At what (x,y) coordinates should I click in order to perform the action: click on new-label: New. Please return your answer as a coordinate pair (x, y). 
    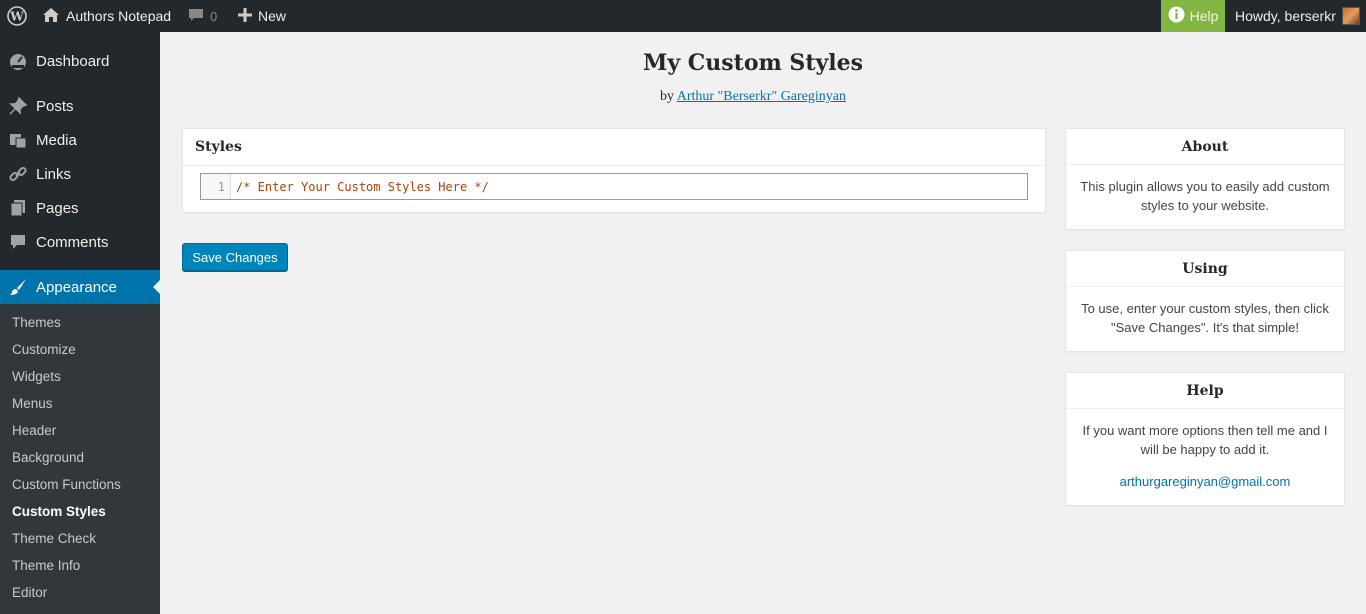
    Looking at the image, I should click on (272, 16).